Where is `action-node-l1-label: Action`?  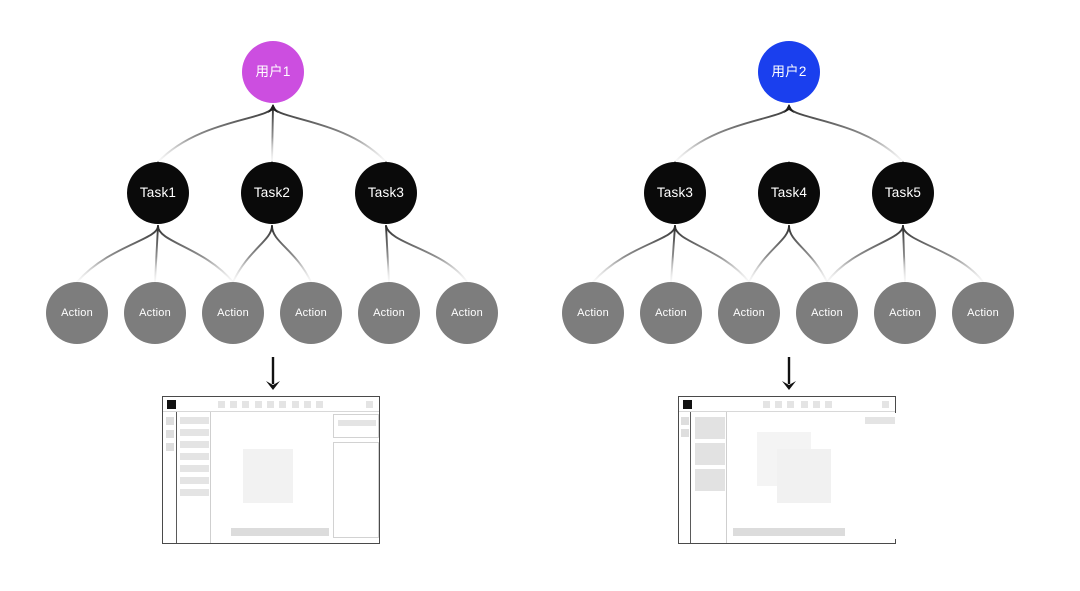
action-node-l1-label: Action is located at coordinates (77, 312).